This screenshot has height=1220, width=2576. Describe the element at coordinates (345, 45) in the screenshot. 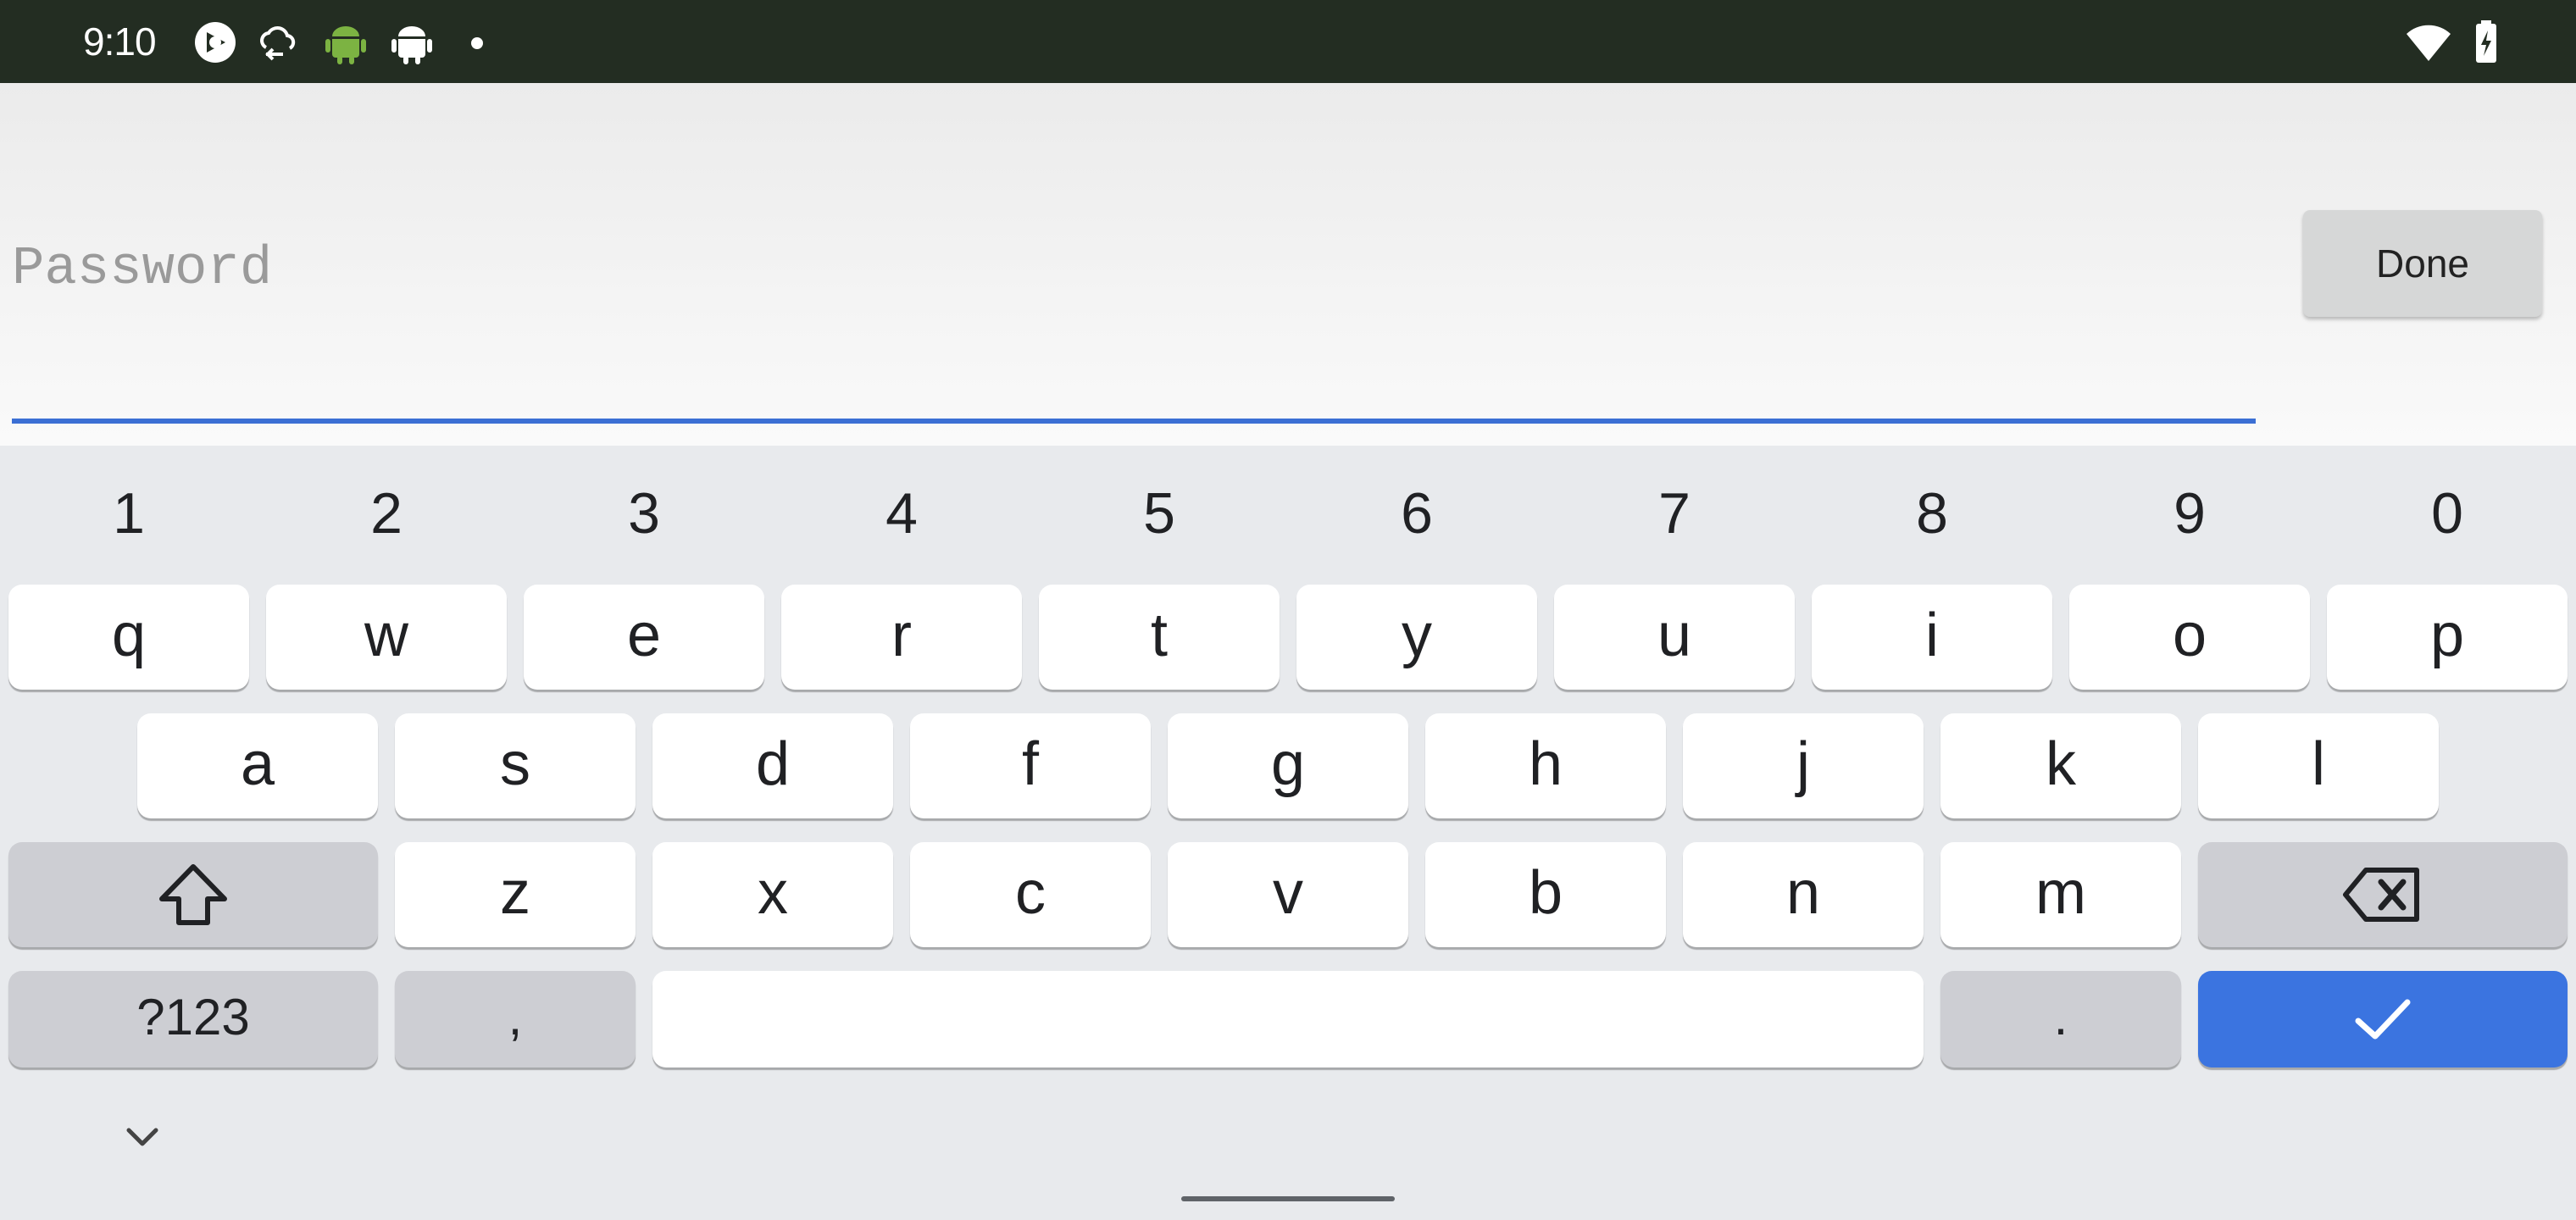

I see `android-icon` at that location.